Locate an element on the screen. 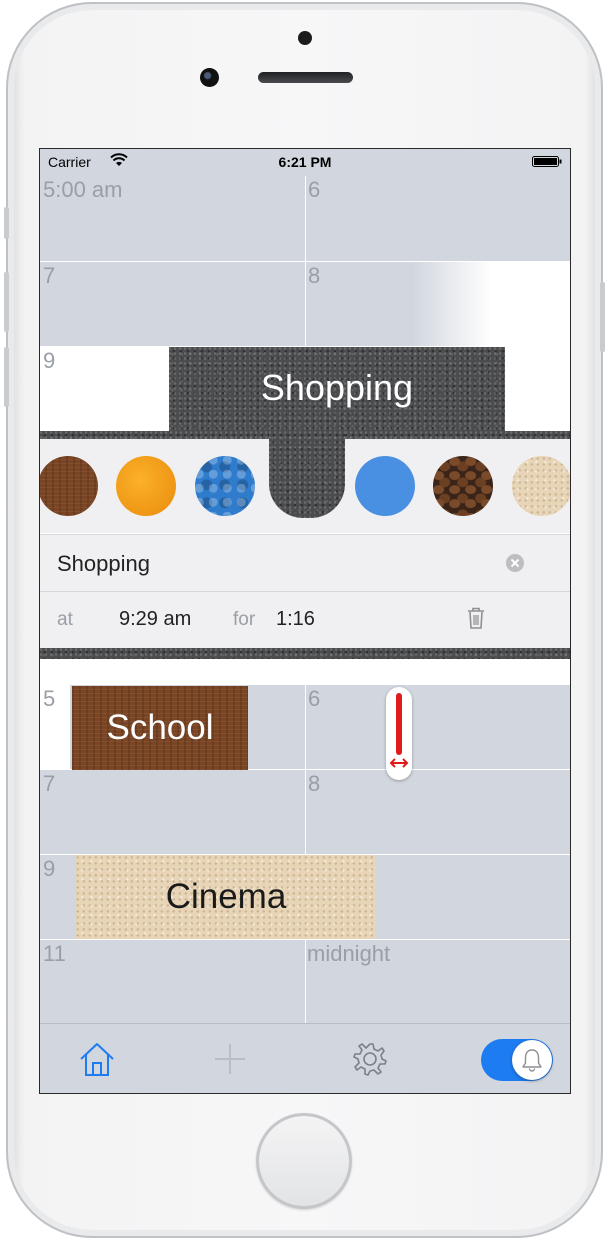  grid-cell-8pm: 8 is located at coordinates (438, 812).